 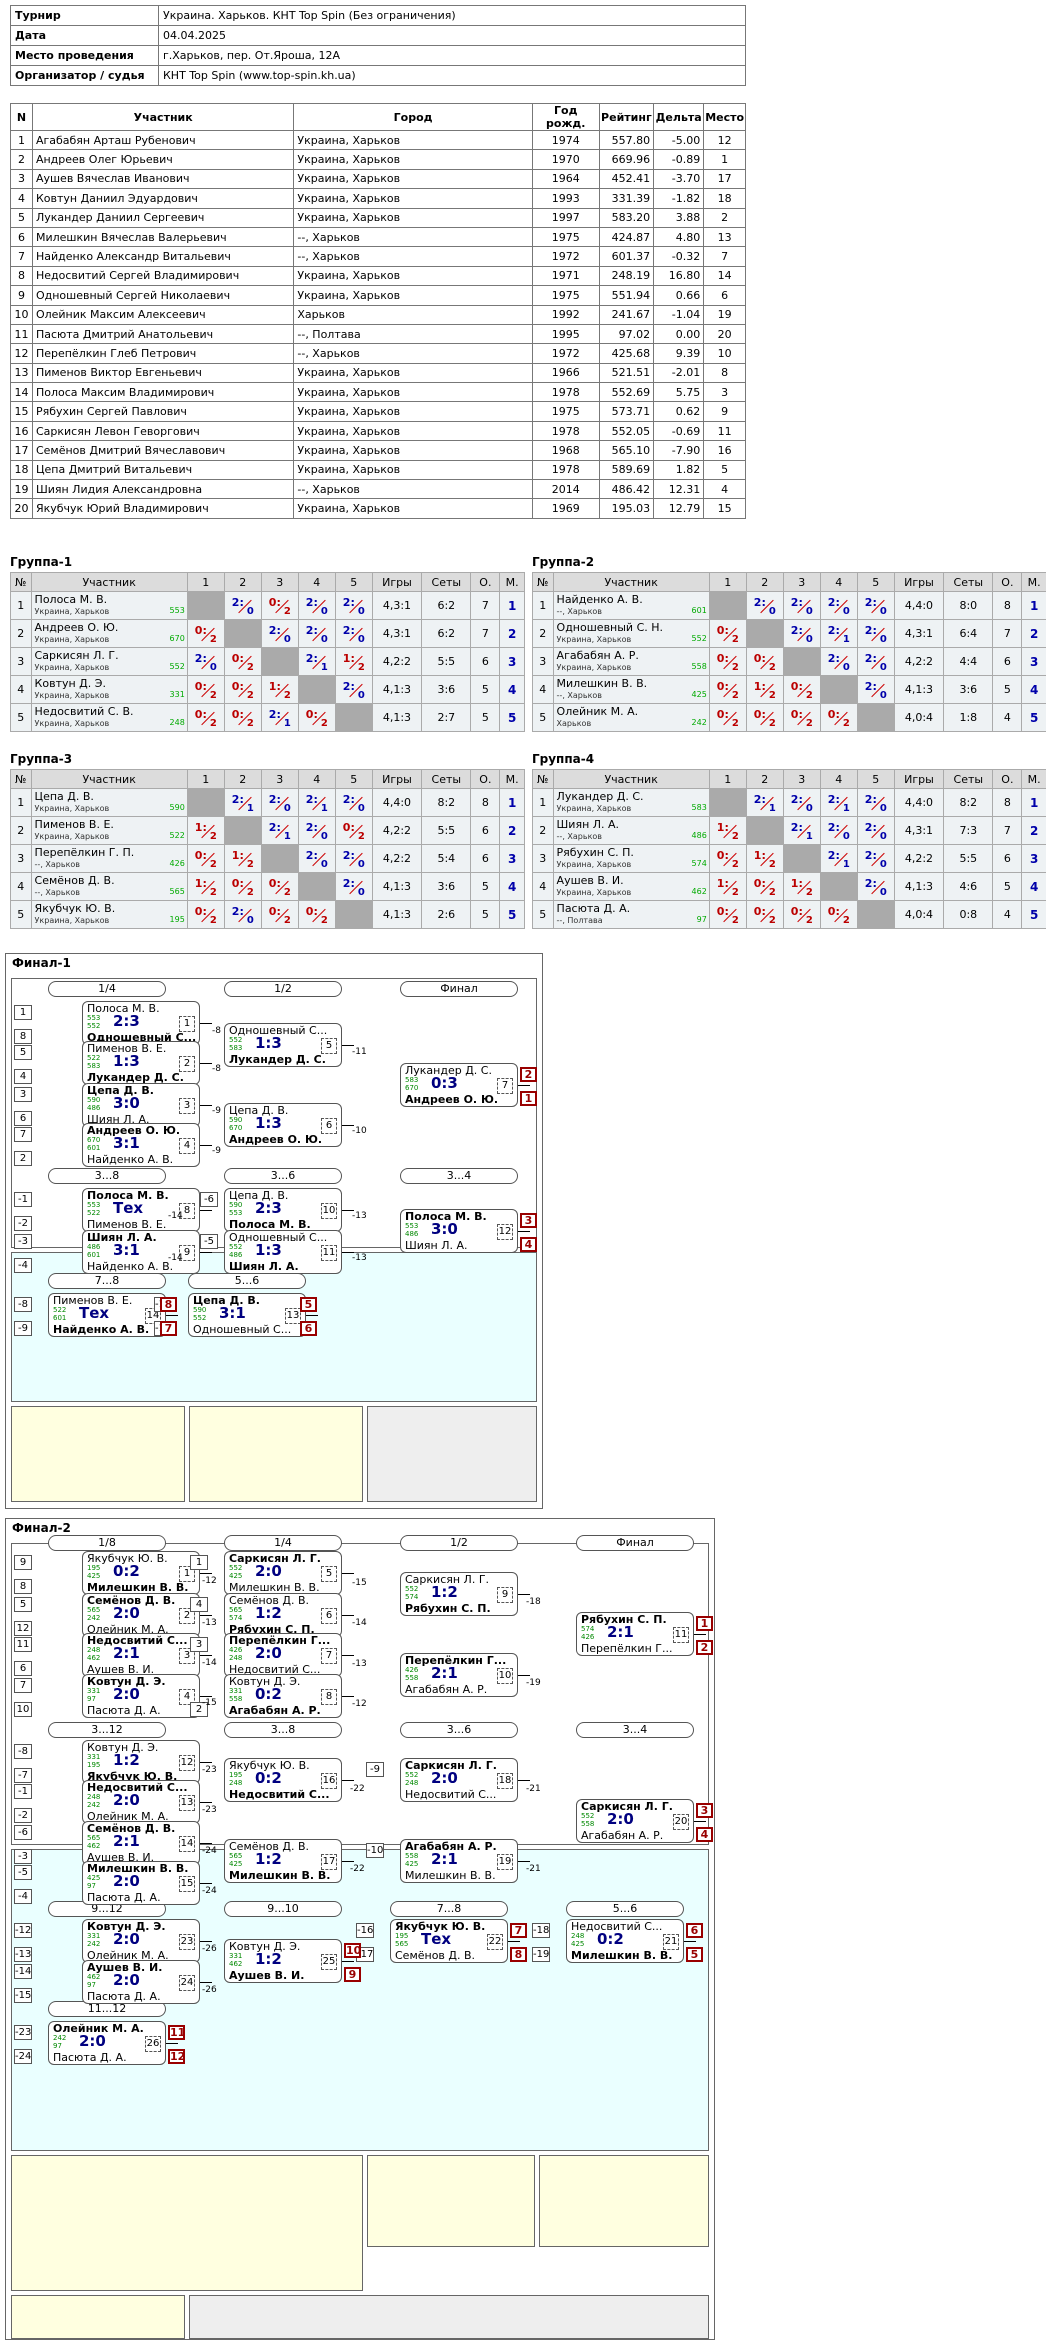 What do you see at coordinates (626, 373) in the screenshot?
I see `table-cell: 521.51` at bounding box center [626, 373].